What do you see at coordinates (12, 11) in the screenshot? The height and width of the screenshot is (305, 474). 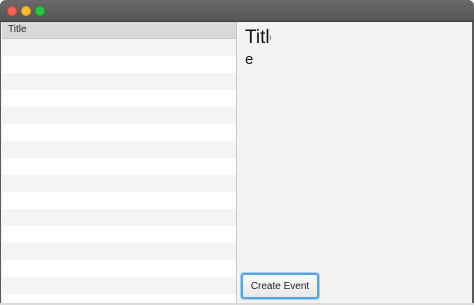 I see `close-window-icon` at bounding box center [12, 11].